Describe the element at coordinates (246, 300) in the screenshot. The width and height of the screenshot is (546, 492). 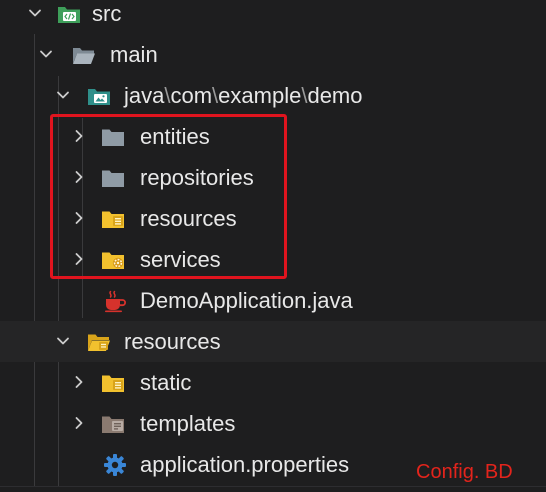
I see `tree-item-label: DemoApplication.java` at that location.